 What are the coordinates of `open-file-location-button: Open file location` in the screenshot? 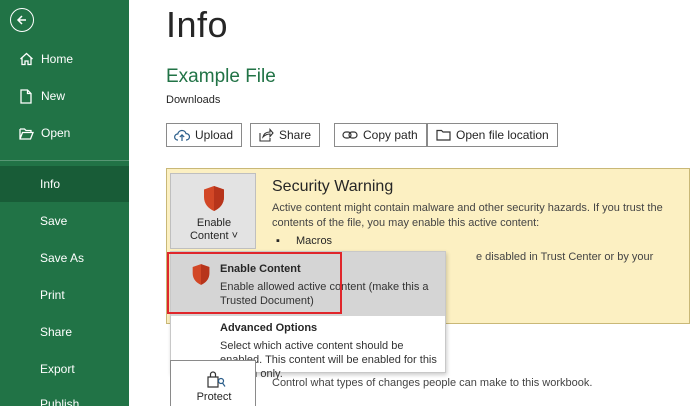 It's located at (492, 135).